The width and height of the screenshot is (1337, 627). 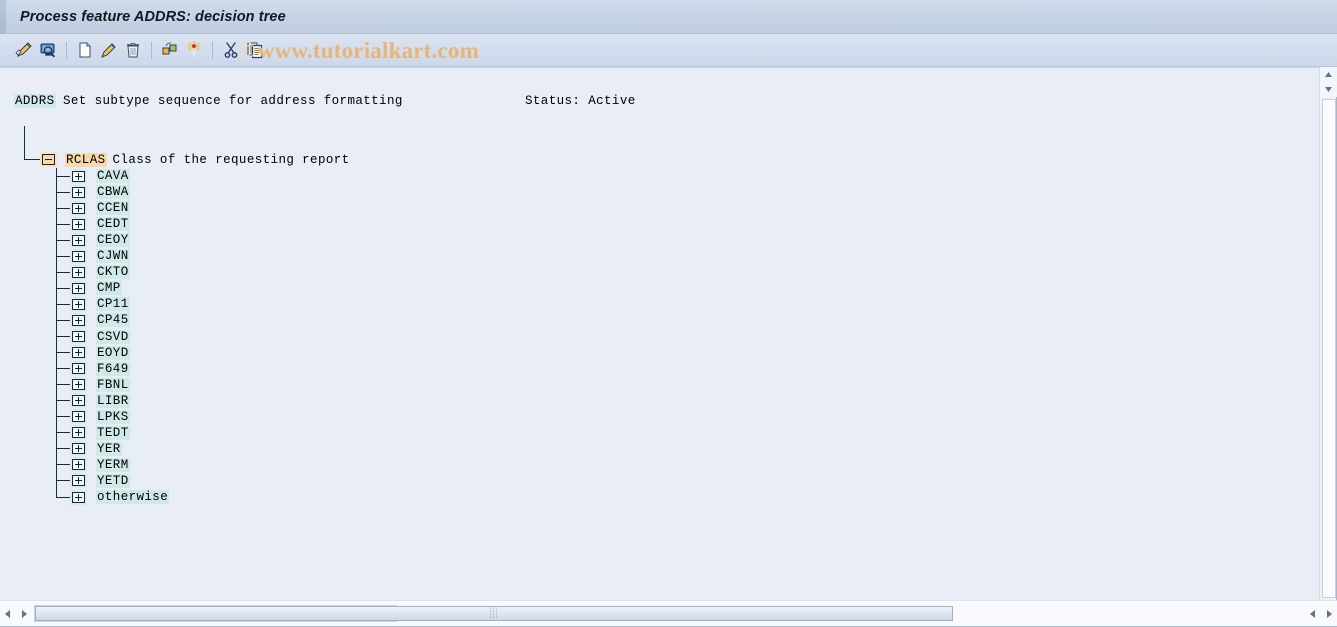 I want to click on horizontal-scrollbar: ⁞⁞⁞ ⁞⁞⁞, so click(x=668, y=613).